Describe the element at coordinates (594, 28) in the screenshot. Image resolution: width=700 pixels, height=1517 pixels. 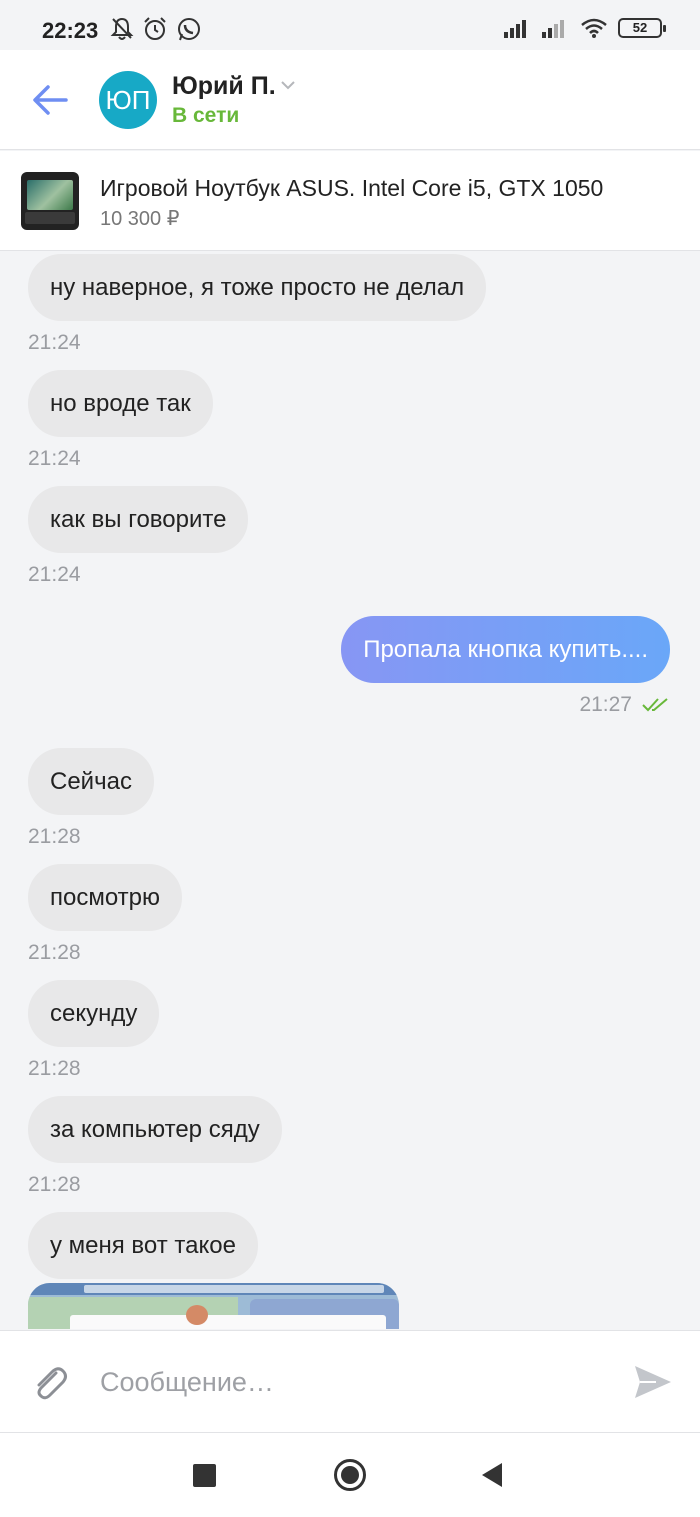
I see `wifi-icon` at that location.